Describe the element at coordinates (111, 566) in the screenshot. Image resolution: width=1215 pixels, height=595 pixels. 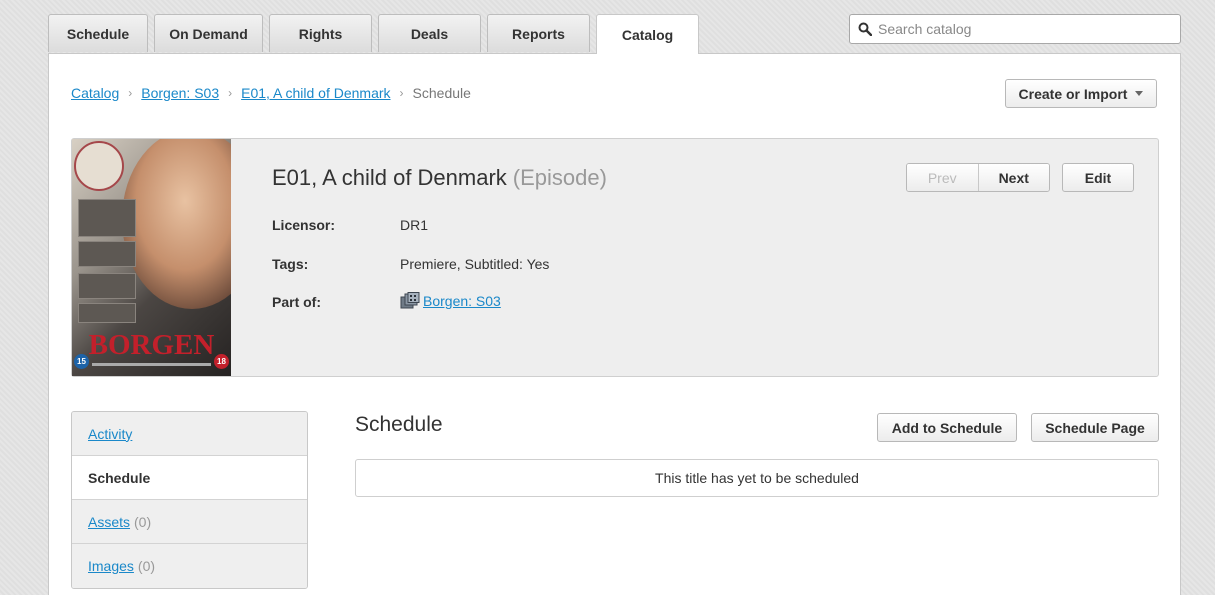
I see `side-item-images-link: Images` at that location.